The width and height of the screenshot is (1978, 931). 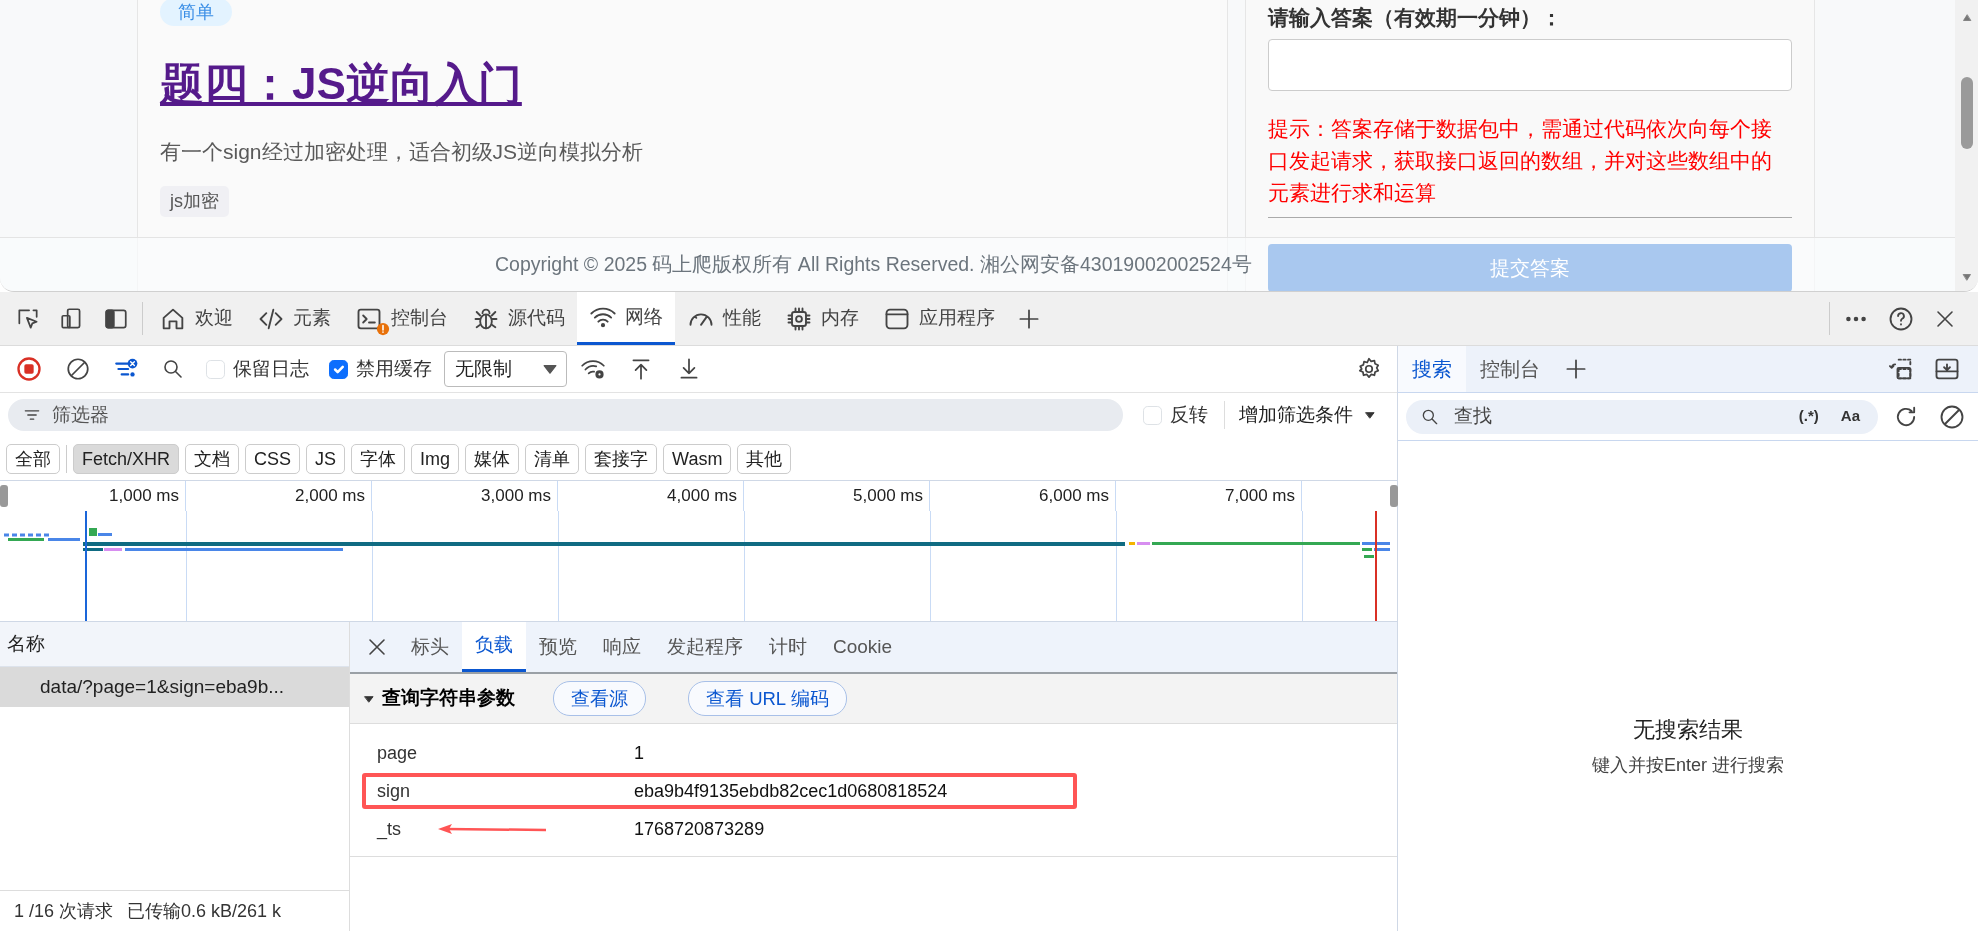 I want to click on detail-tab: Cookie, so click(x=863, y=647).